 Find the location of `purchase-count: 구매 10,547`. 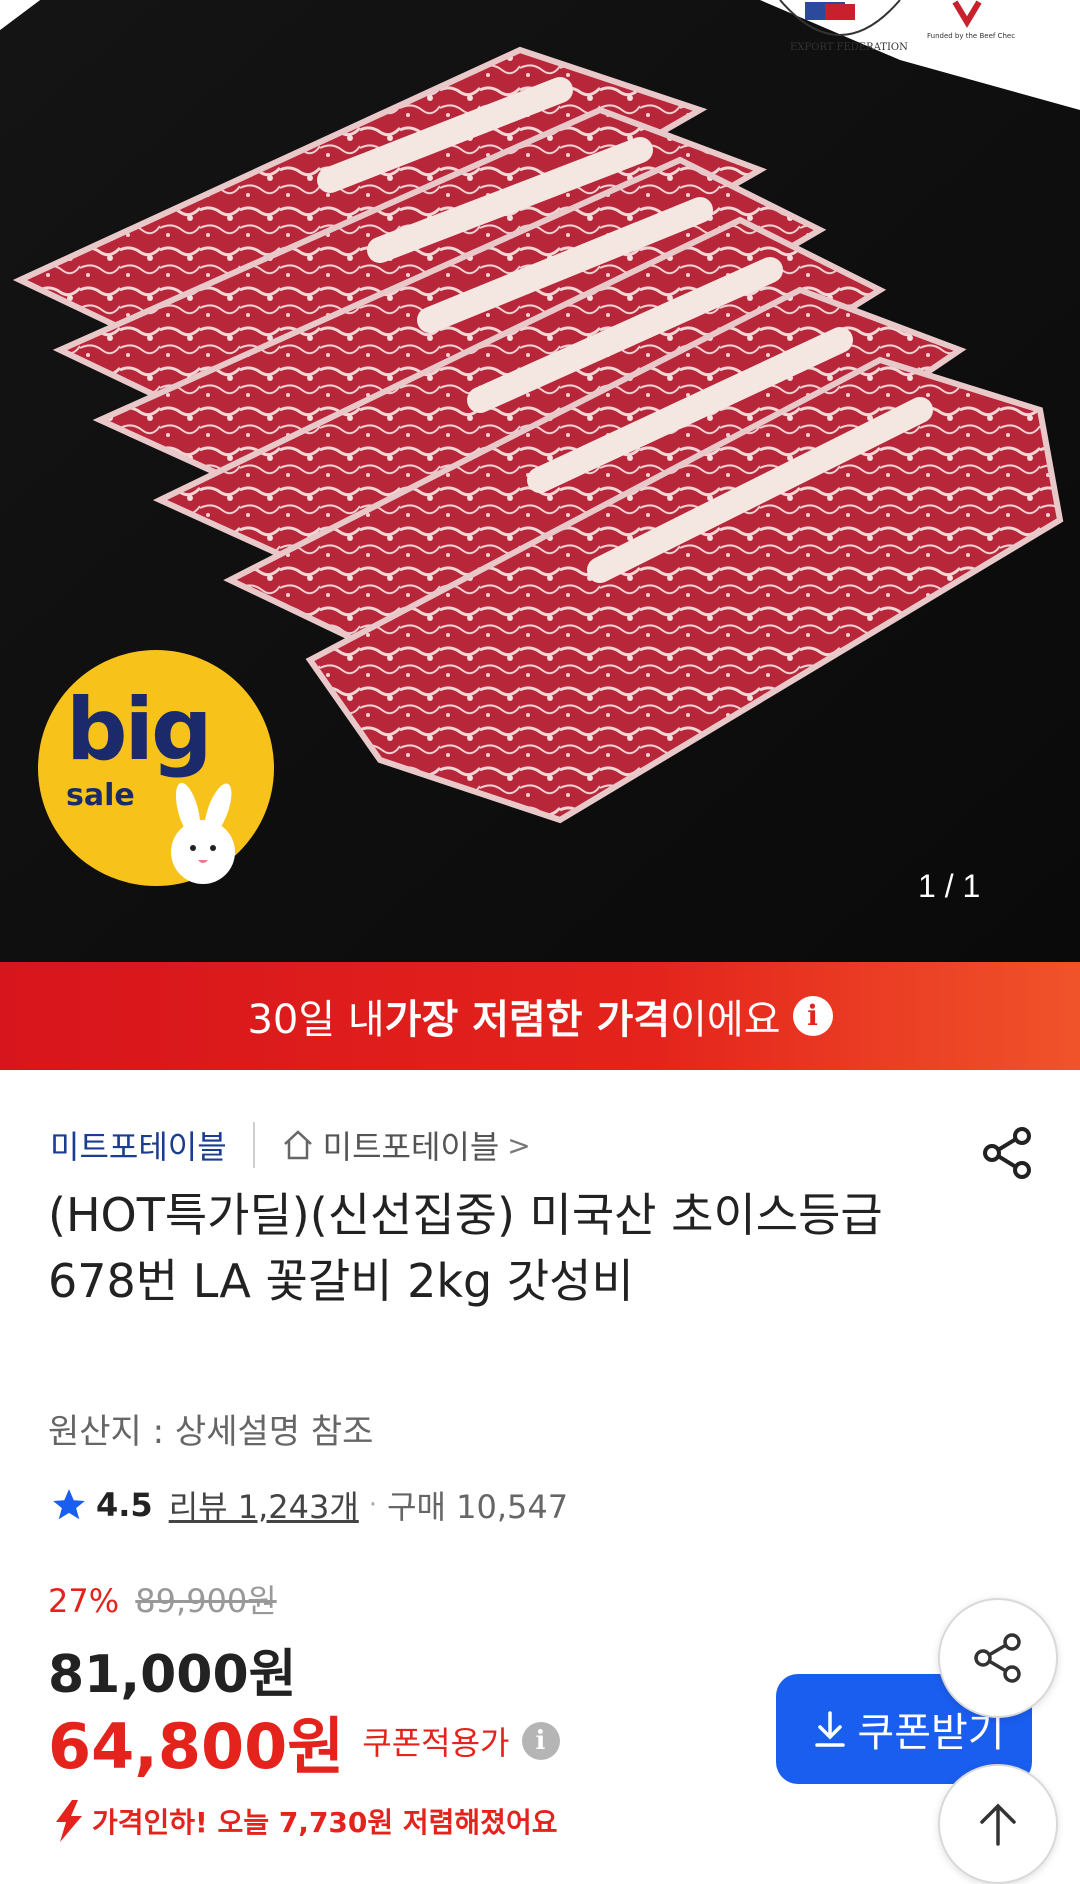

purchase-count: 구매 10,547 is located at coordinates (478, 1507).